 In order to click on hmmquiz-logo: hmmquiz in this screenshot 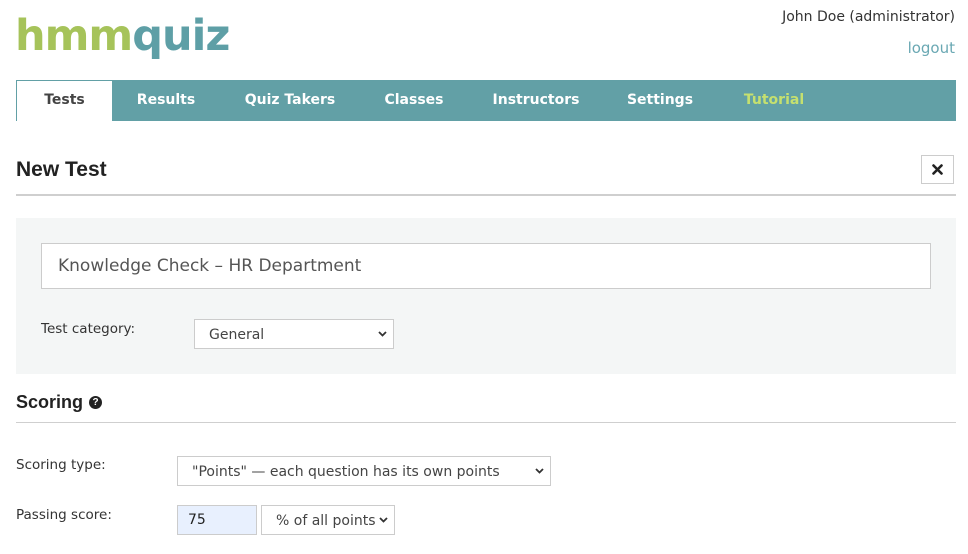, I will do `click(122, 36)`.